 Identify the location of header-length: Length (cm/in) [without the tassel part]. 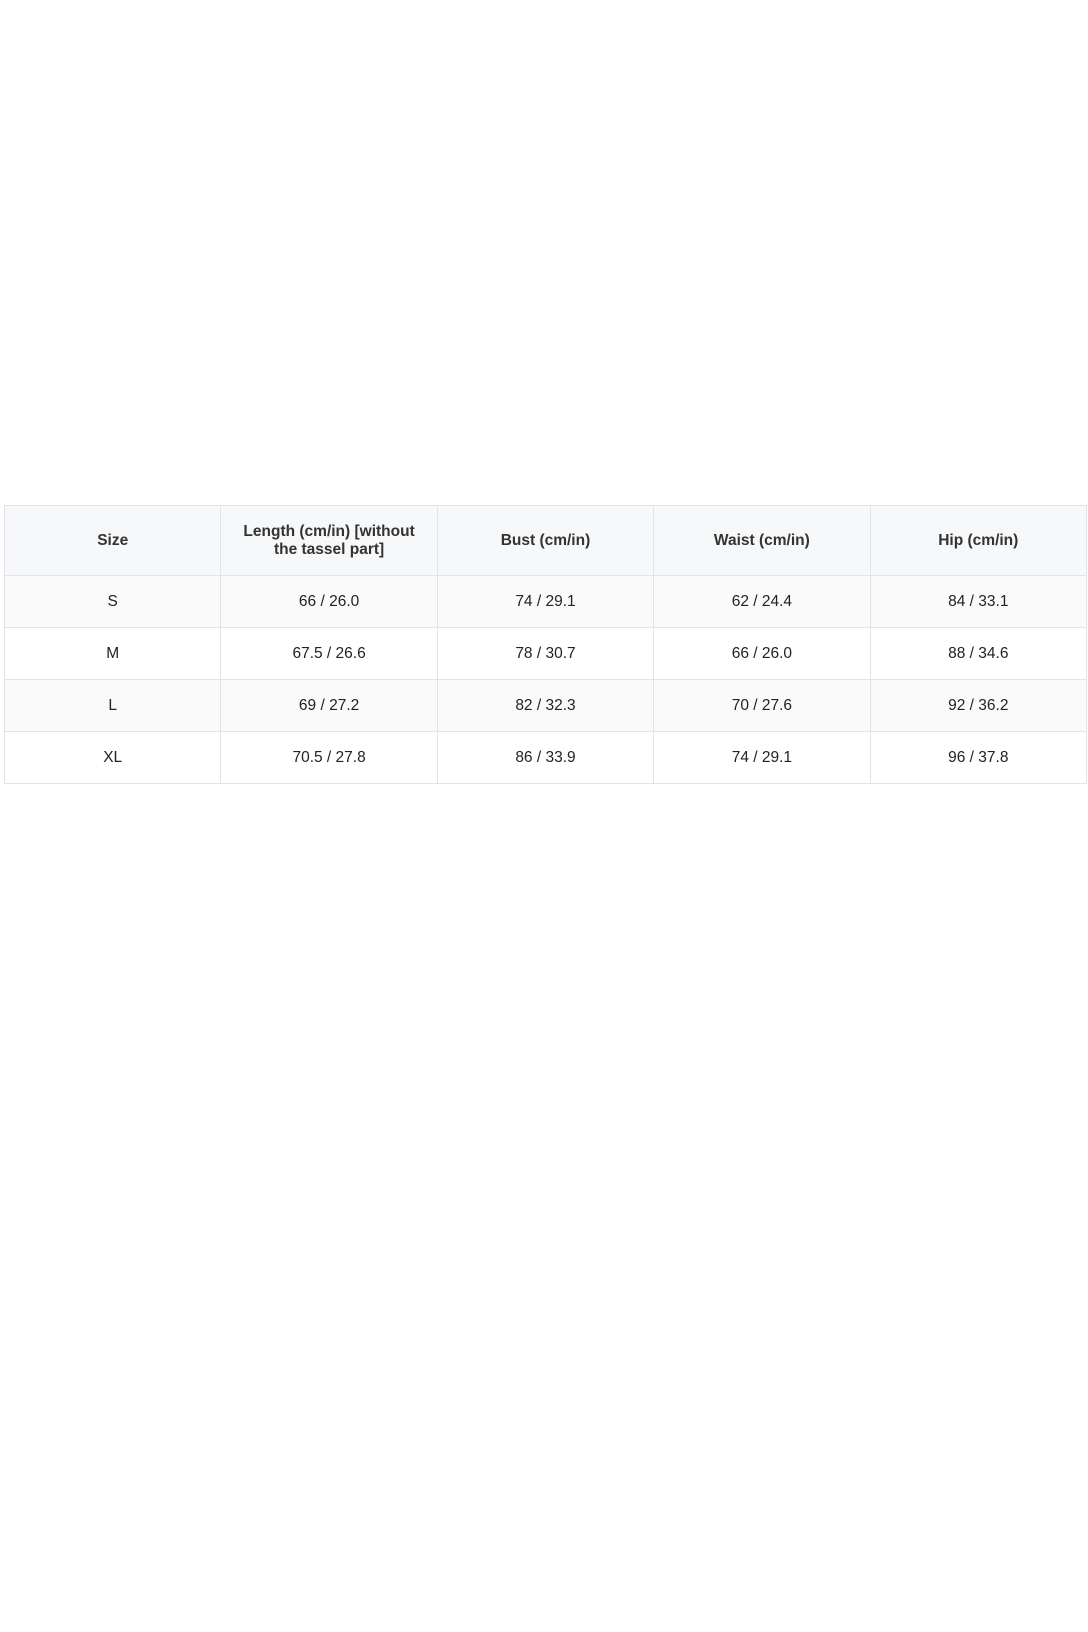
(329, 540).